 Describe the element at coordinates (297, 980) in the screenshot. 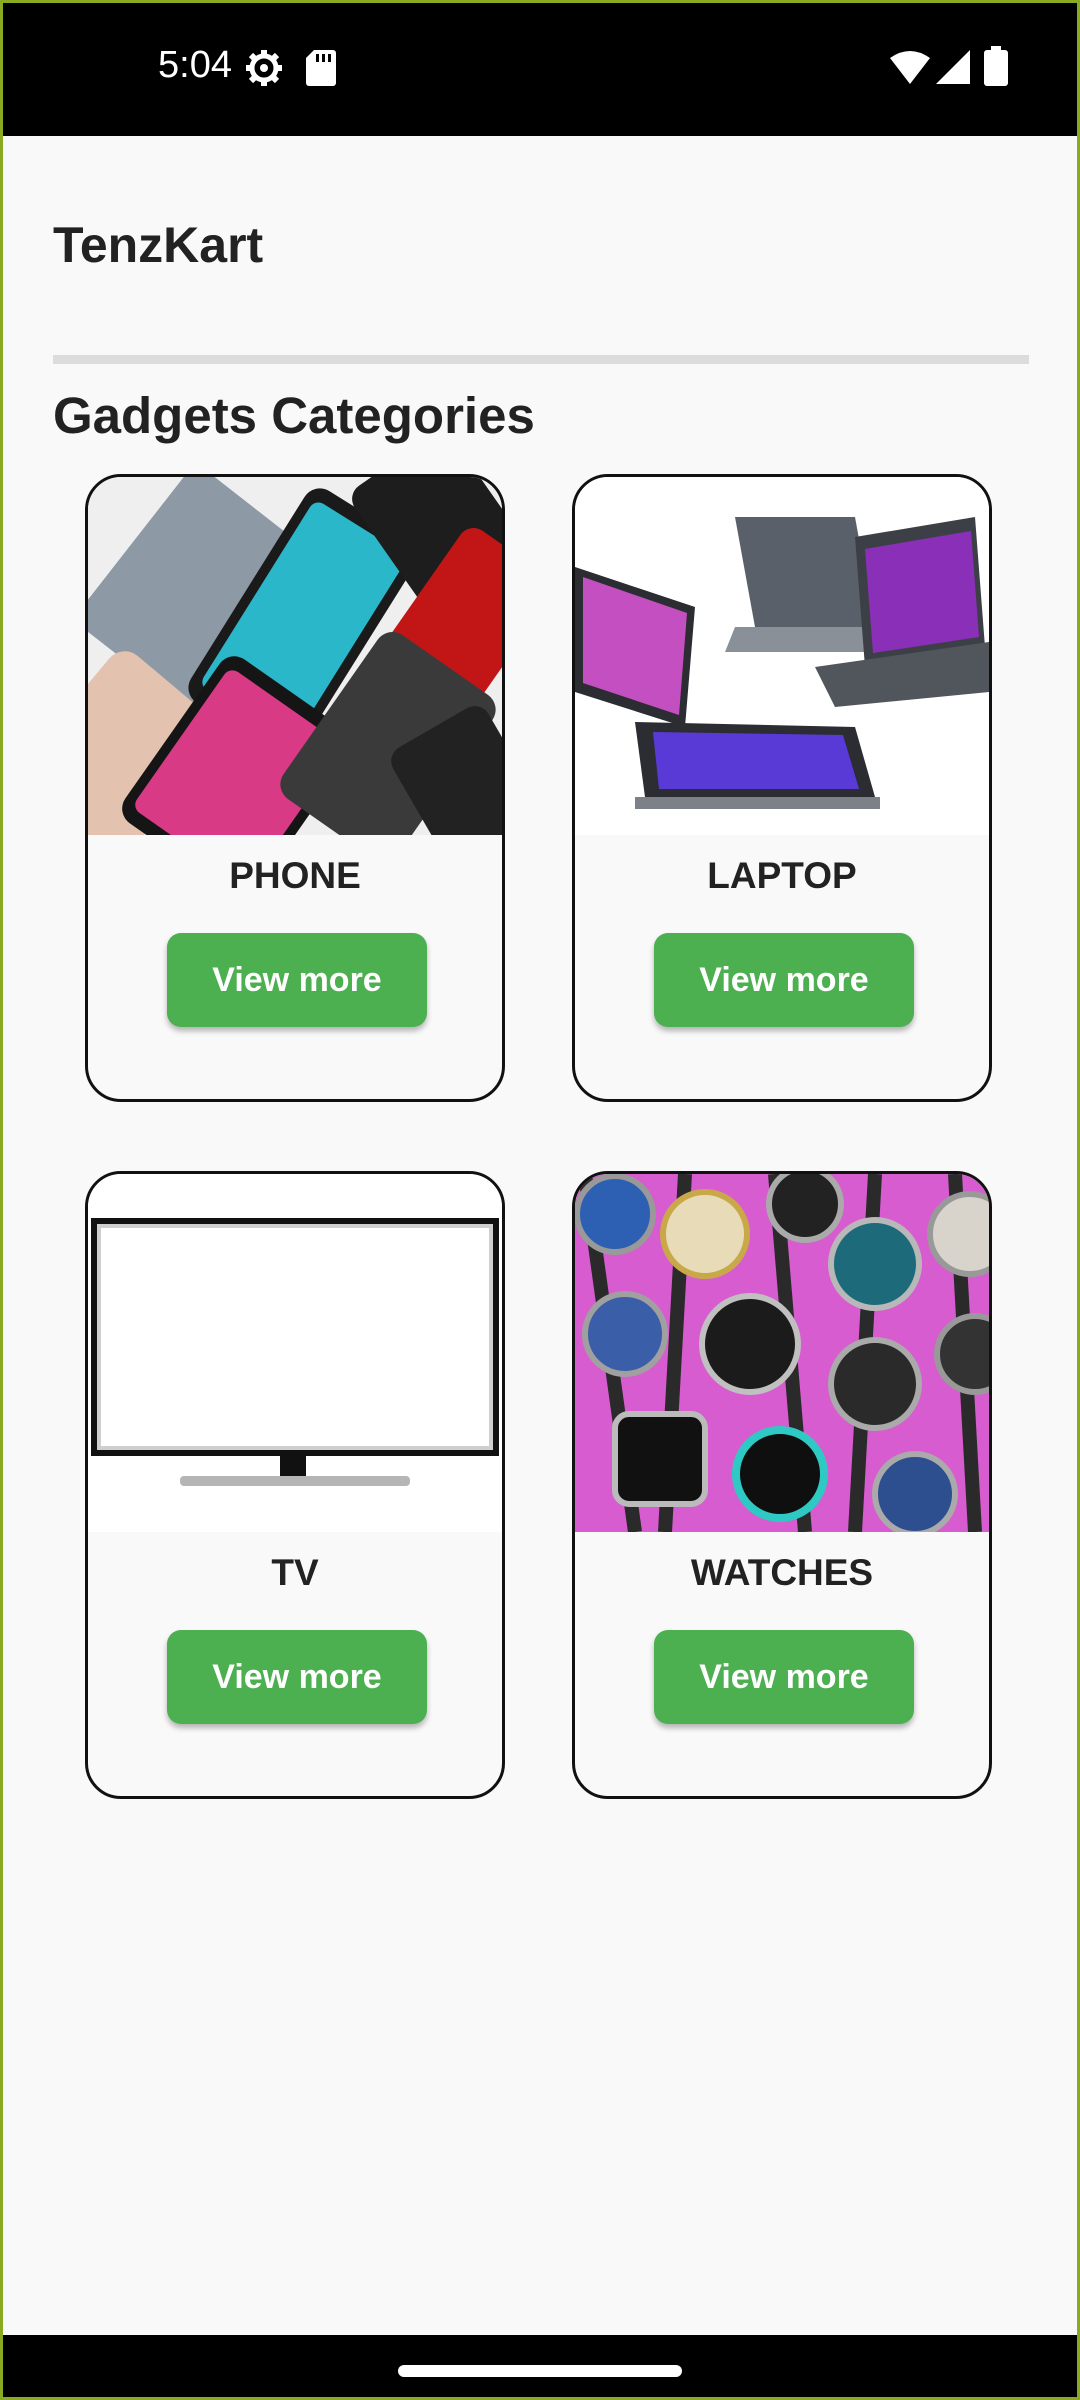

I see `view-more-button-phone: View more` at that location.